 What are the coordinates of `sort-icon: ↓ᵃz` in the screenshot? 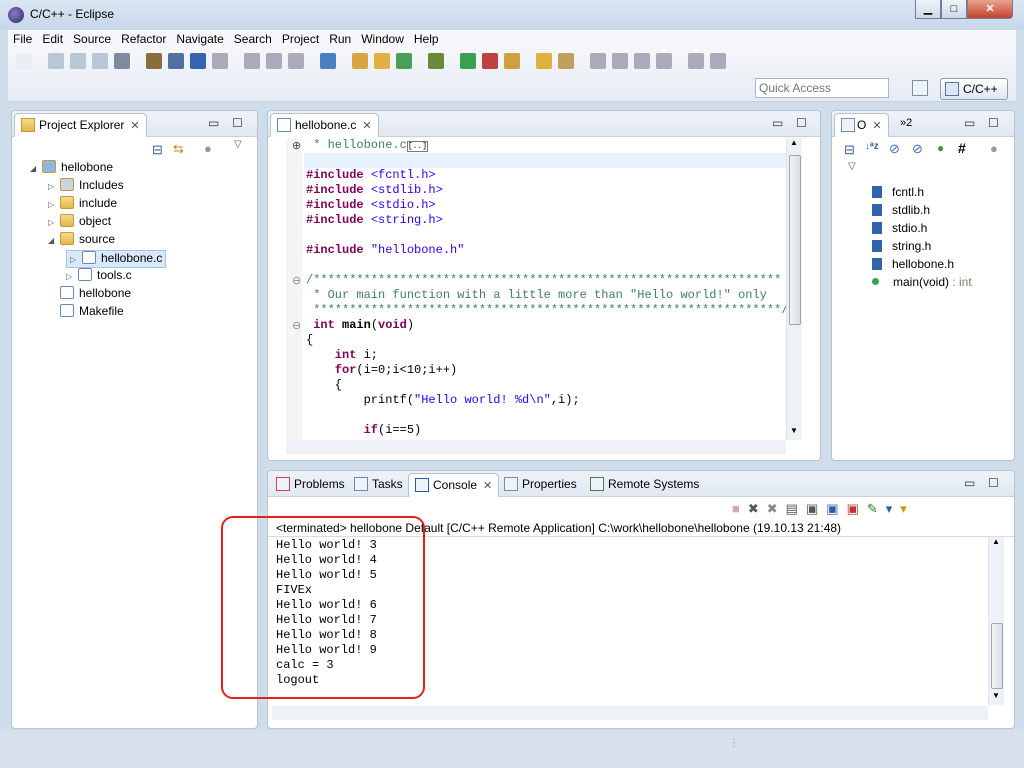 It's located at (872, 146).